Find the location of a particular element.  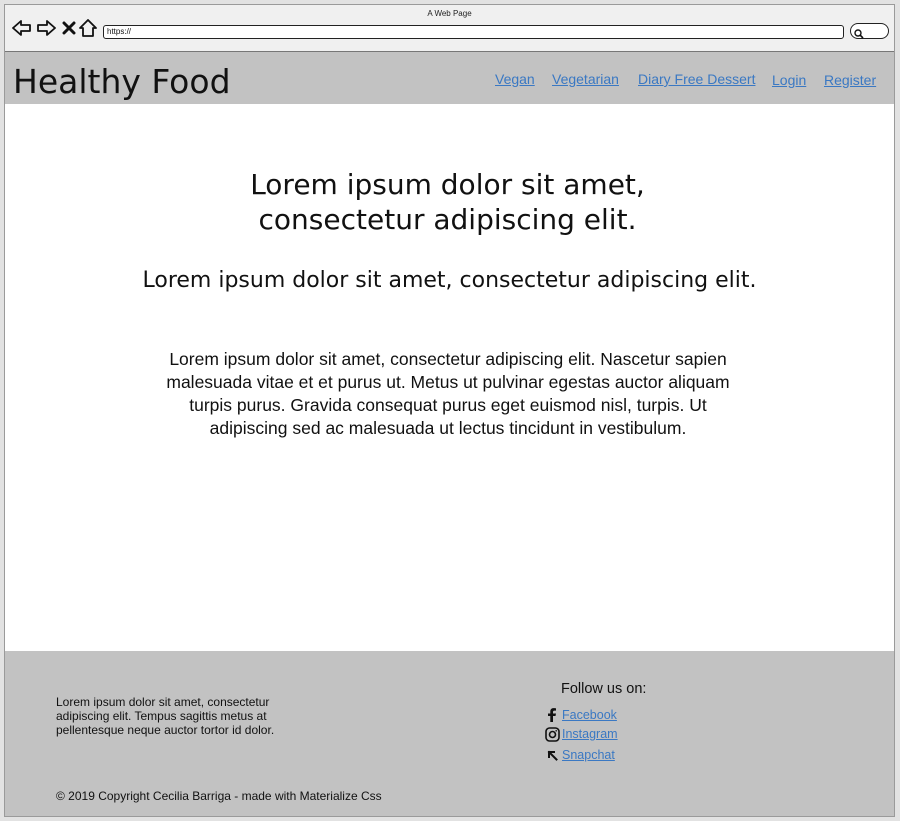

follow-us-label: Follow us on: is located at coordinates (604, 689).